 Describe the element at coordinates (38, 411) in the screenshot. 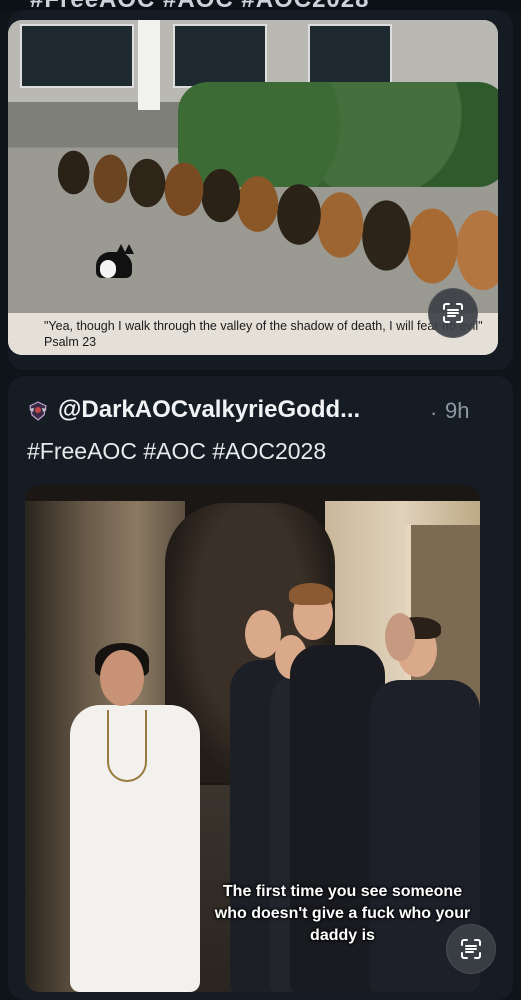

I see `shield-crest-icon` at that location.